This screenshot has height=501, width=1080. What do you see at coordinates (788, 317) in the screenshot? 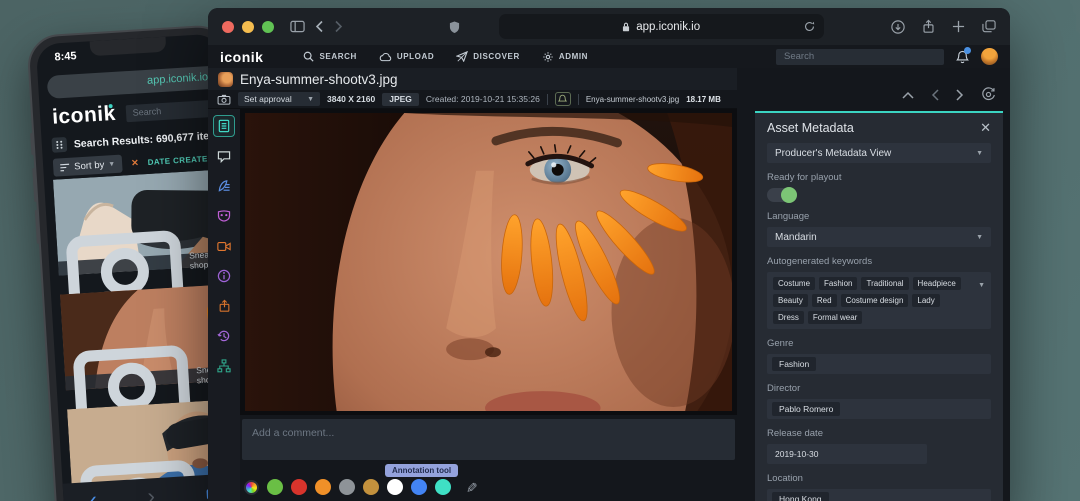
I see `keyword-tag: Dress` at bounding box center [788, 317].